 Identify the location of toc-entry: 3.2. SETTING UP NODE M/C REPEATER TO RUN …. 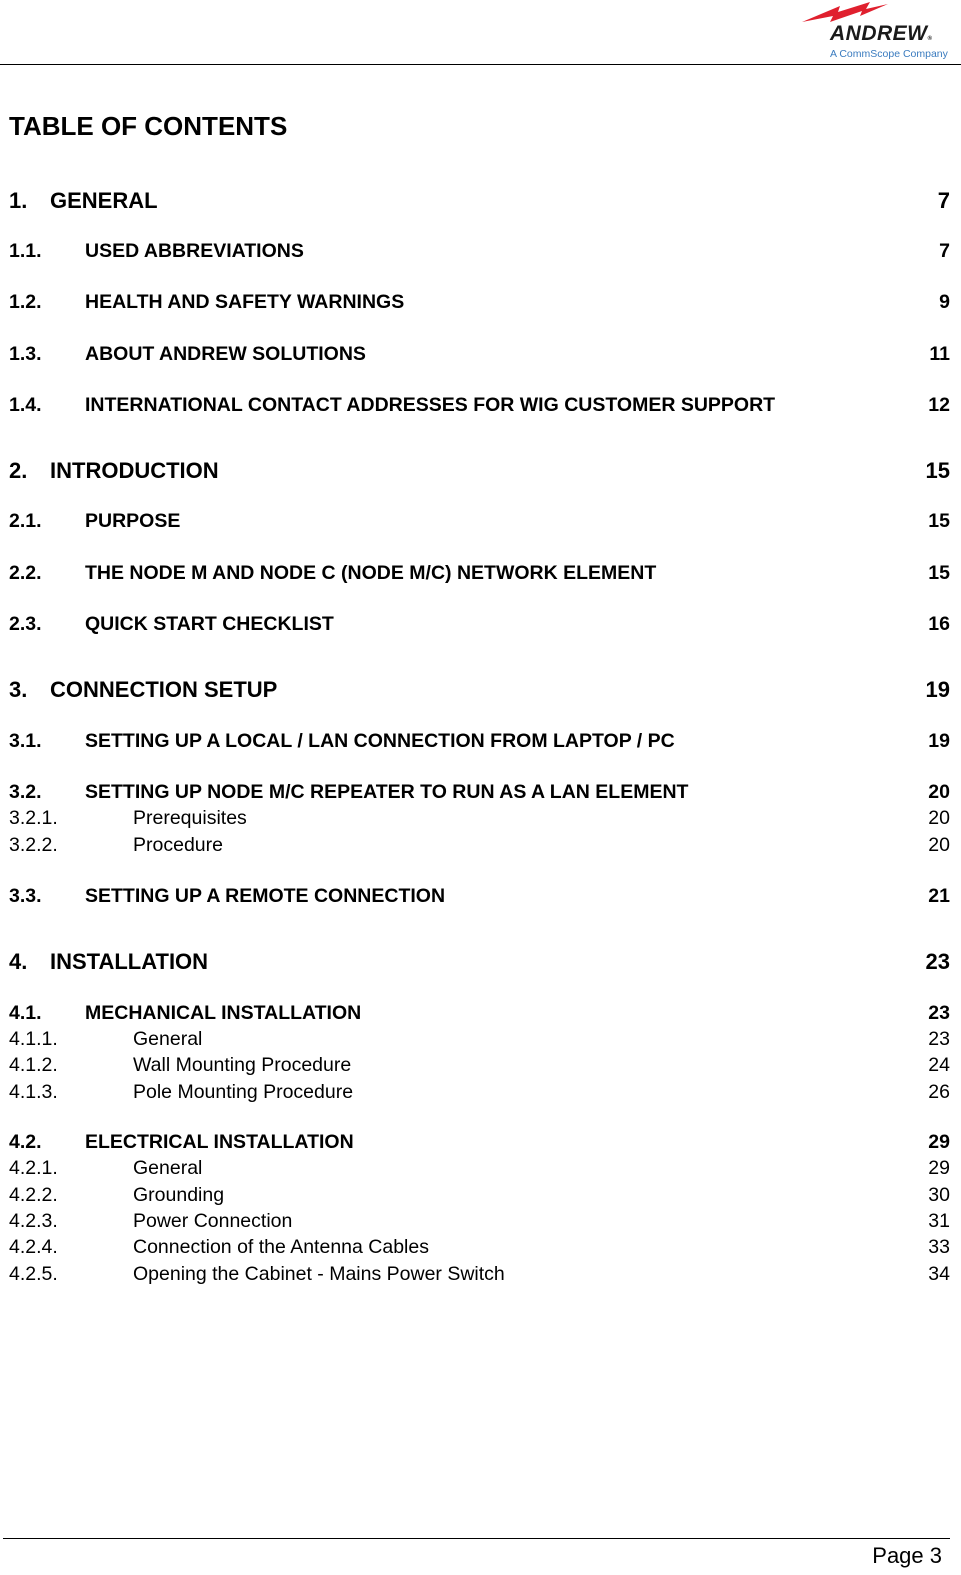
(479, 792).